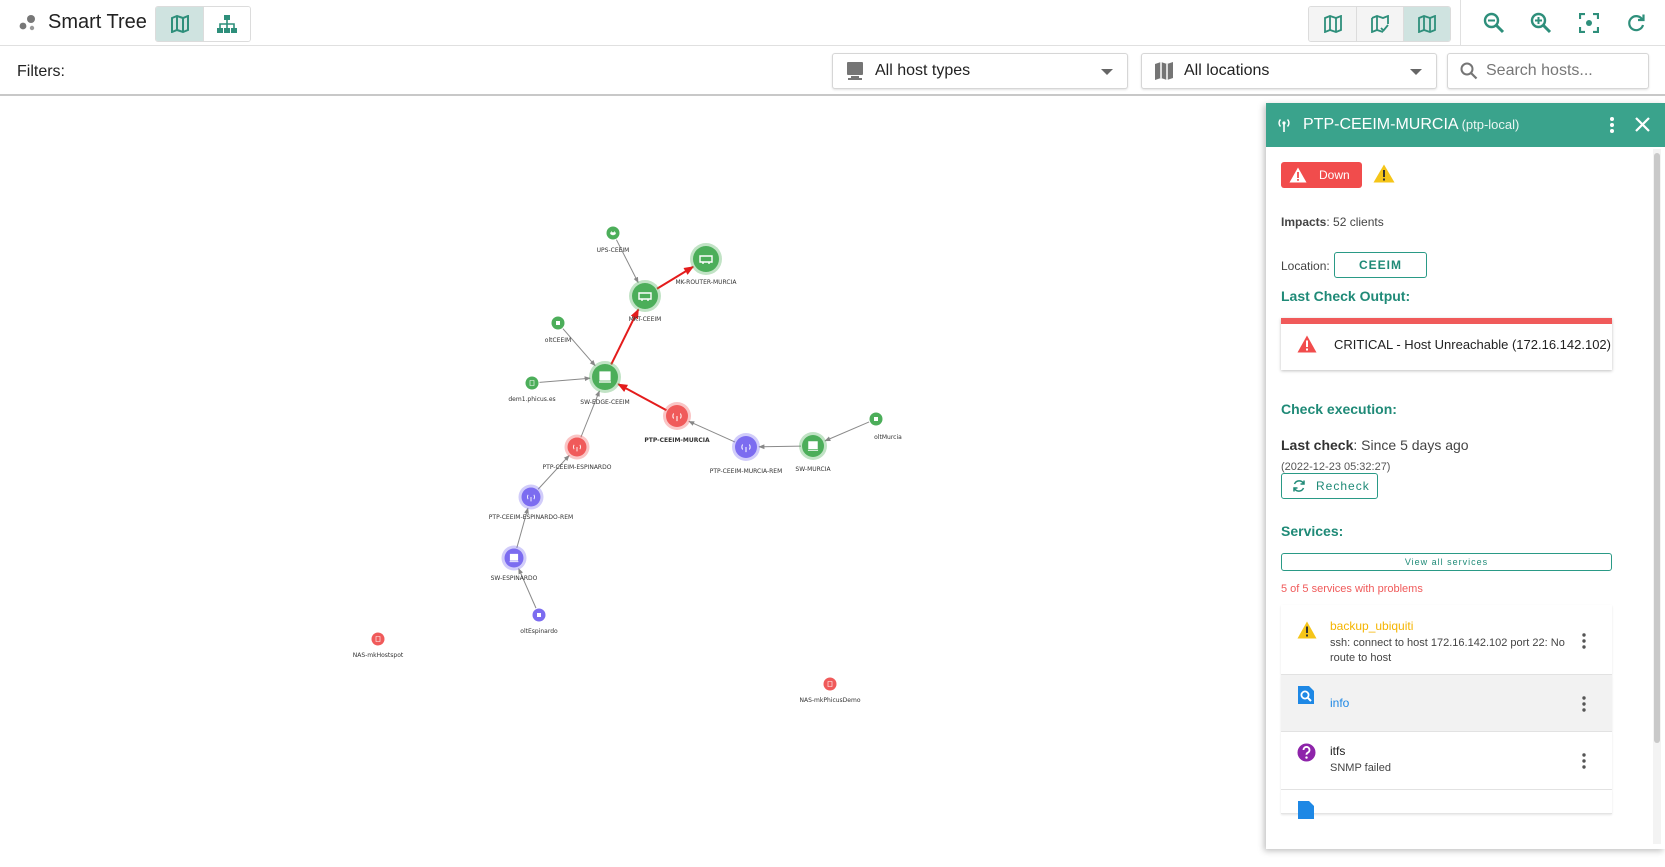  What do you see at coordinates (558, 330) in the screenshot?
I see `graph-node: oltCEEIM` at bounding box center [558, 330].